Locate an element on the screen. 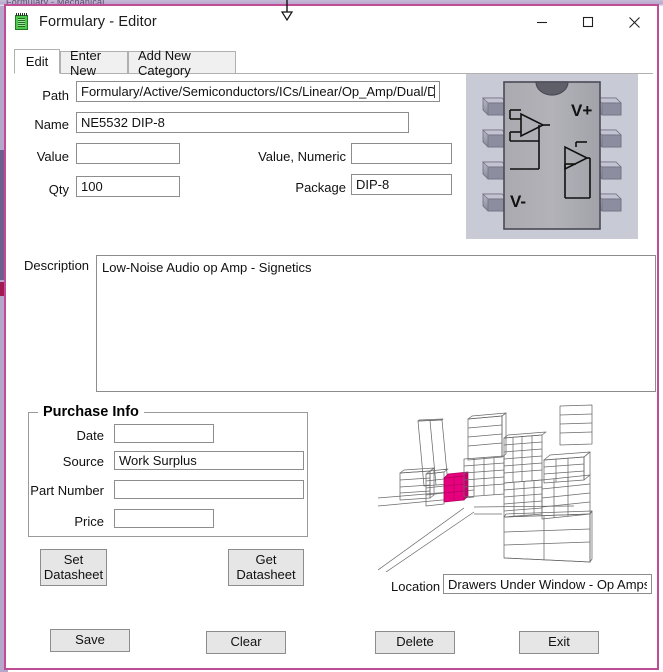 The image size is (663, 672). price-label: Price is located at coordinates (89, 521).